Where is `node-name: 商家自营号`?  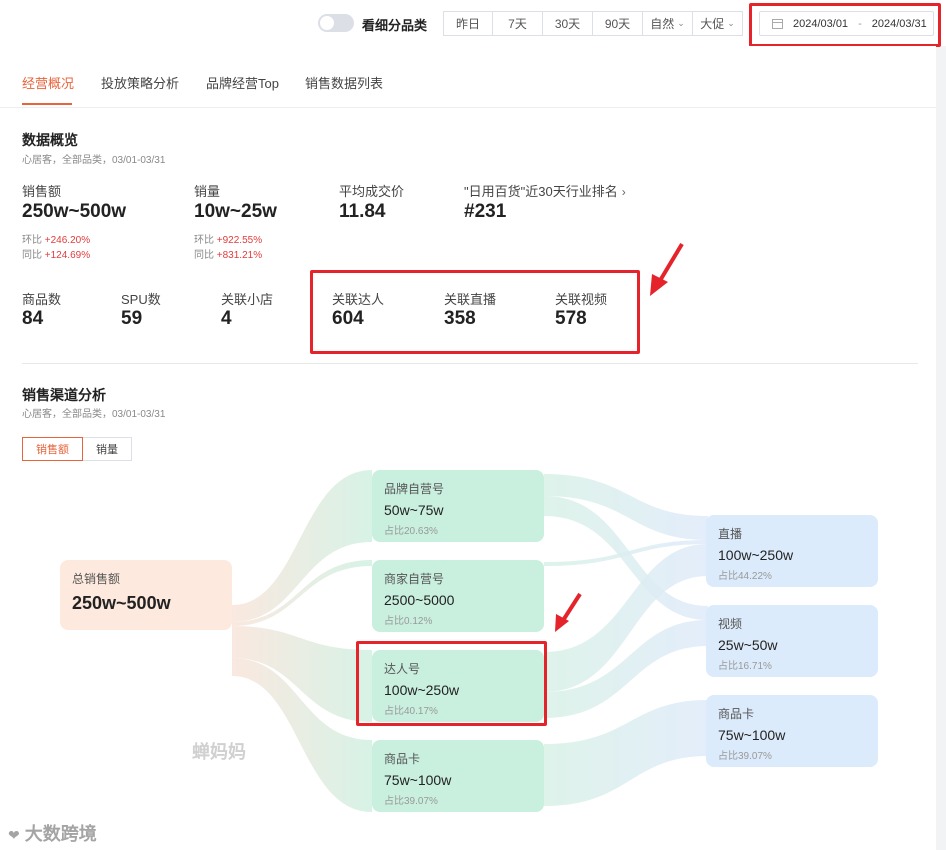 node-name: 商家自营号 is located at coordinates (414, 579).